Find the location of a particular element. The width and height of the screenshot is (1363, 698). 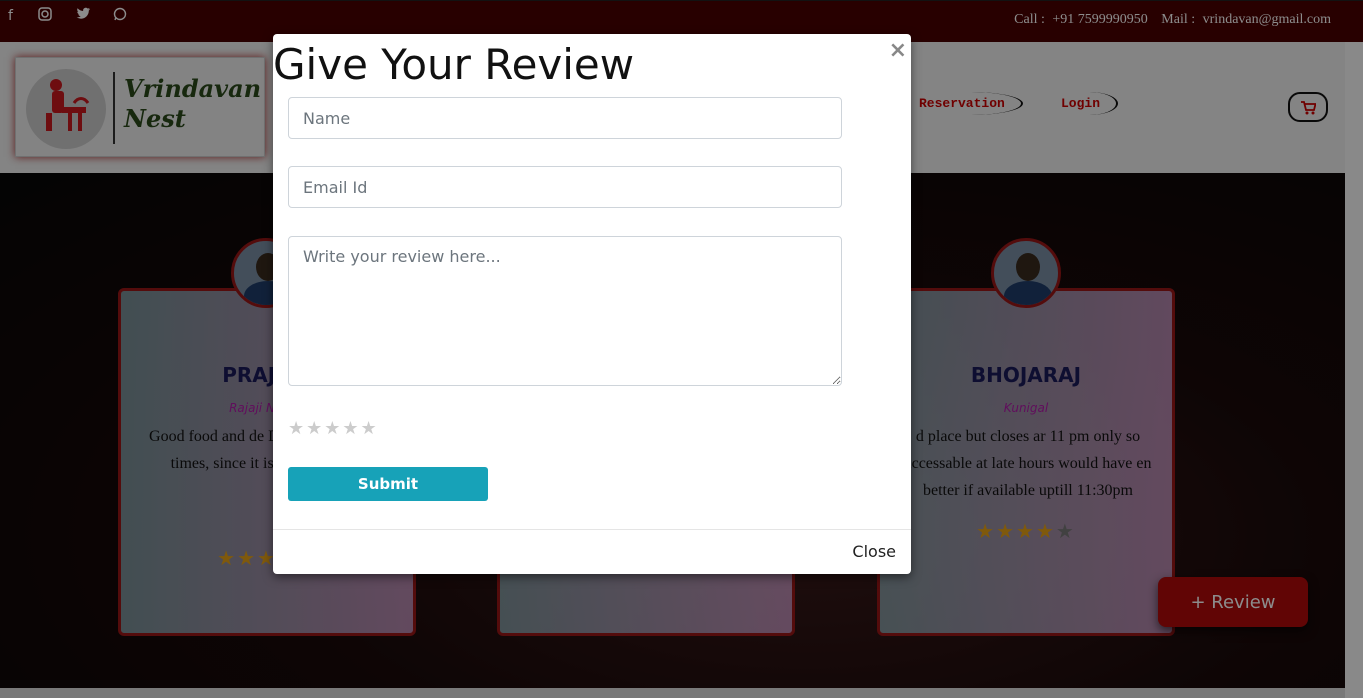

review-textarea is located at coordinates (565, 311).